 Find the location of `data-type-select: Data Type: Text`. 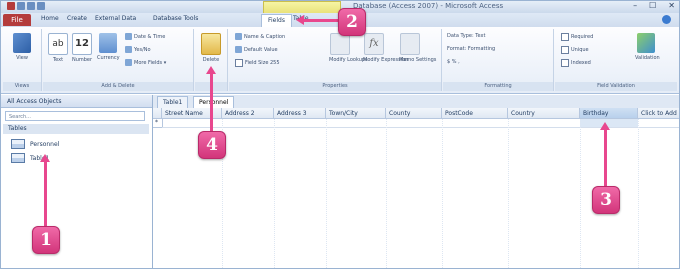

data-type-select: Data Type: Text is located at coordinates (466, 36).